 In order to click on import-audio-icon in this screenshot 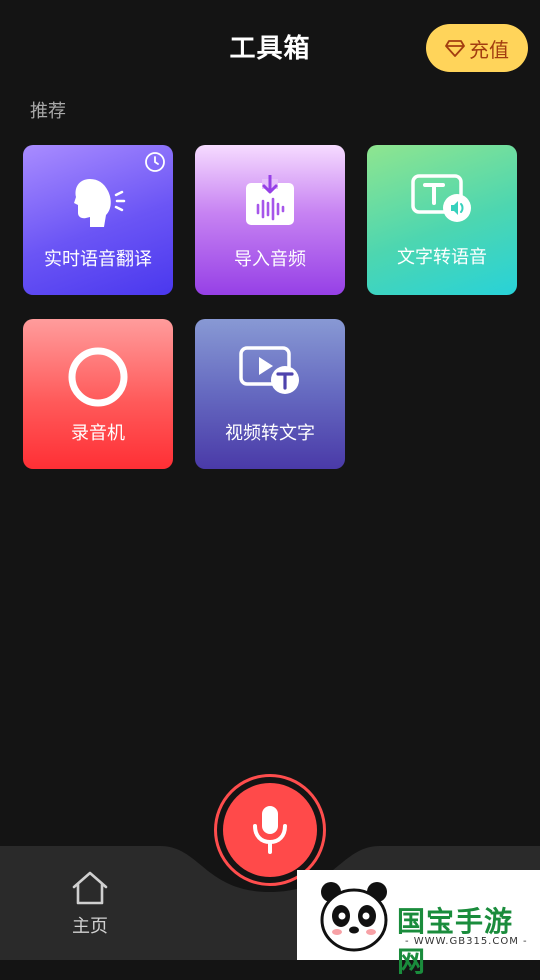, I will do `click(270, 200)`.